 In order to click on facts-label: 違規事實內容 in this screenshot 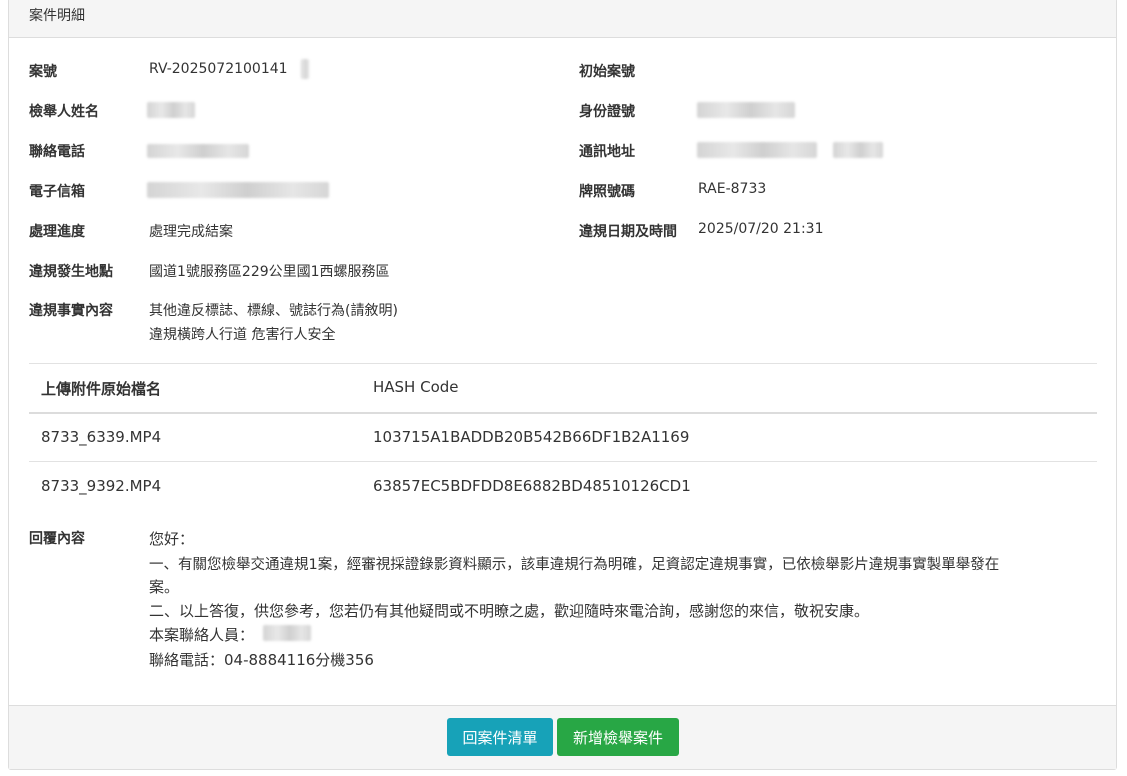, I will do `click(71, 311)`.